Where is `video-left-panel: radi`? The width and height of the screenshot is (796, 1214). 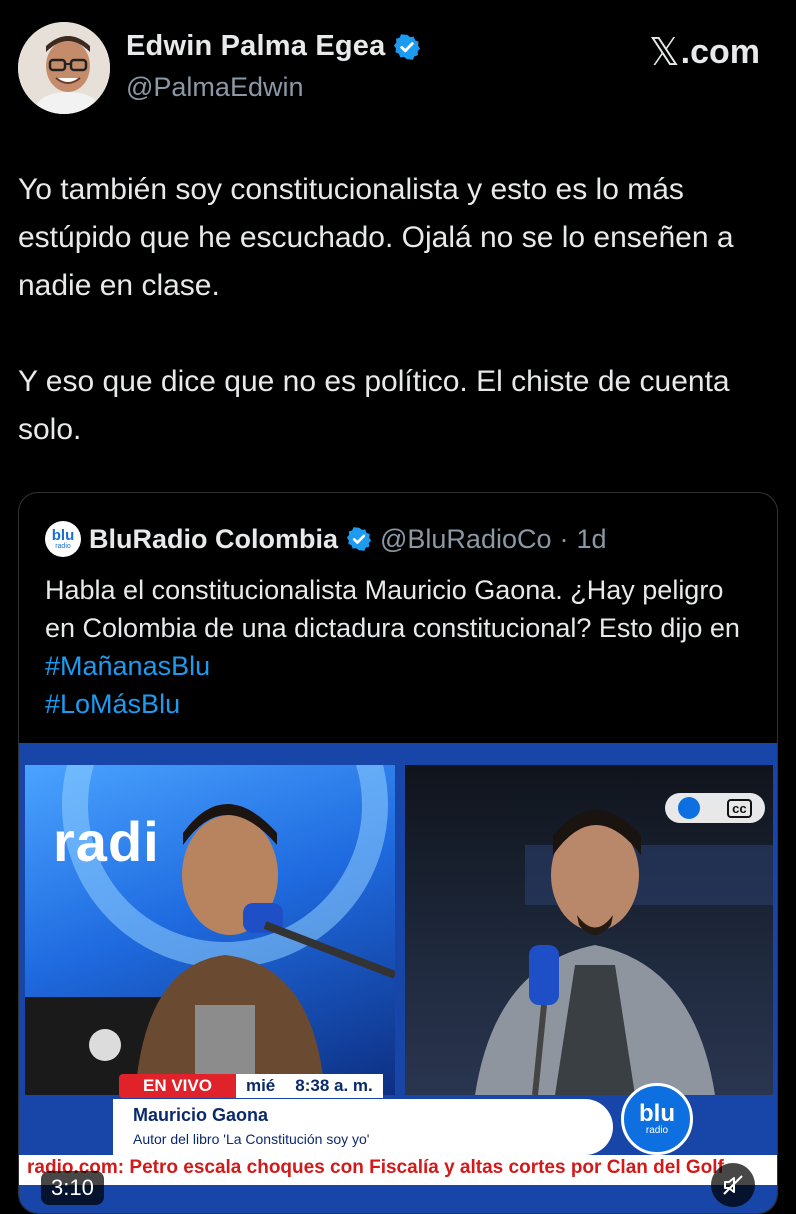 video-left-panel: radi is located at coordinates (210, 930).